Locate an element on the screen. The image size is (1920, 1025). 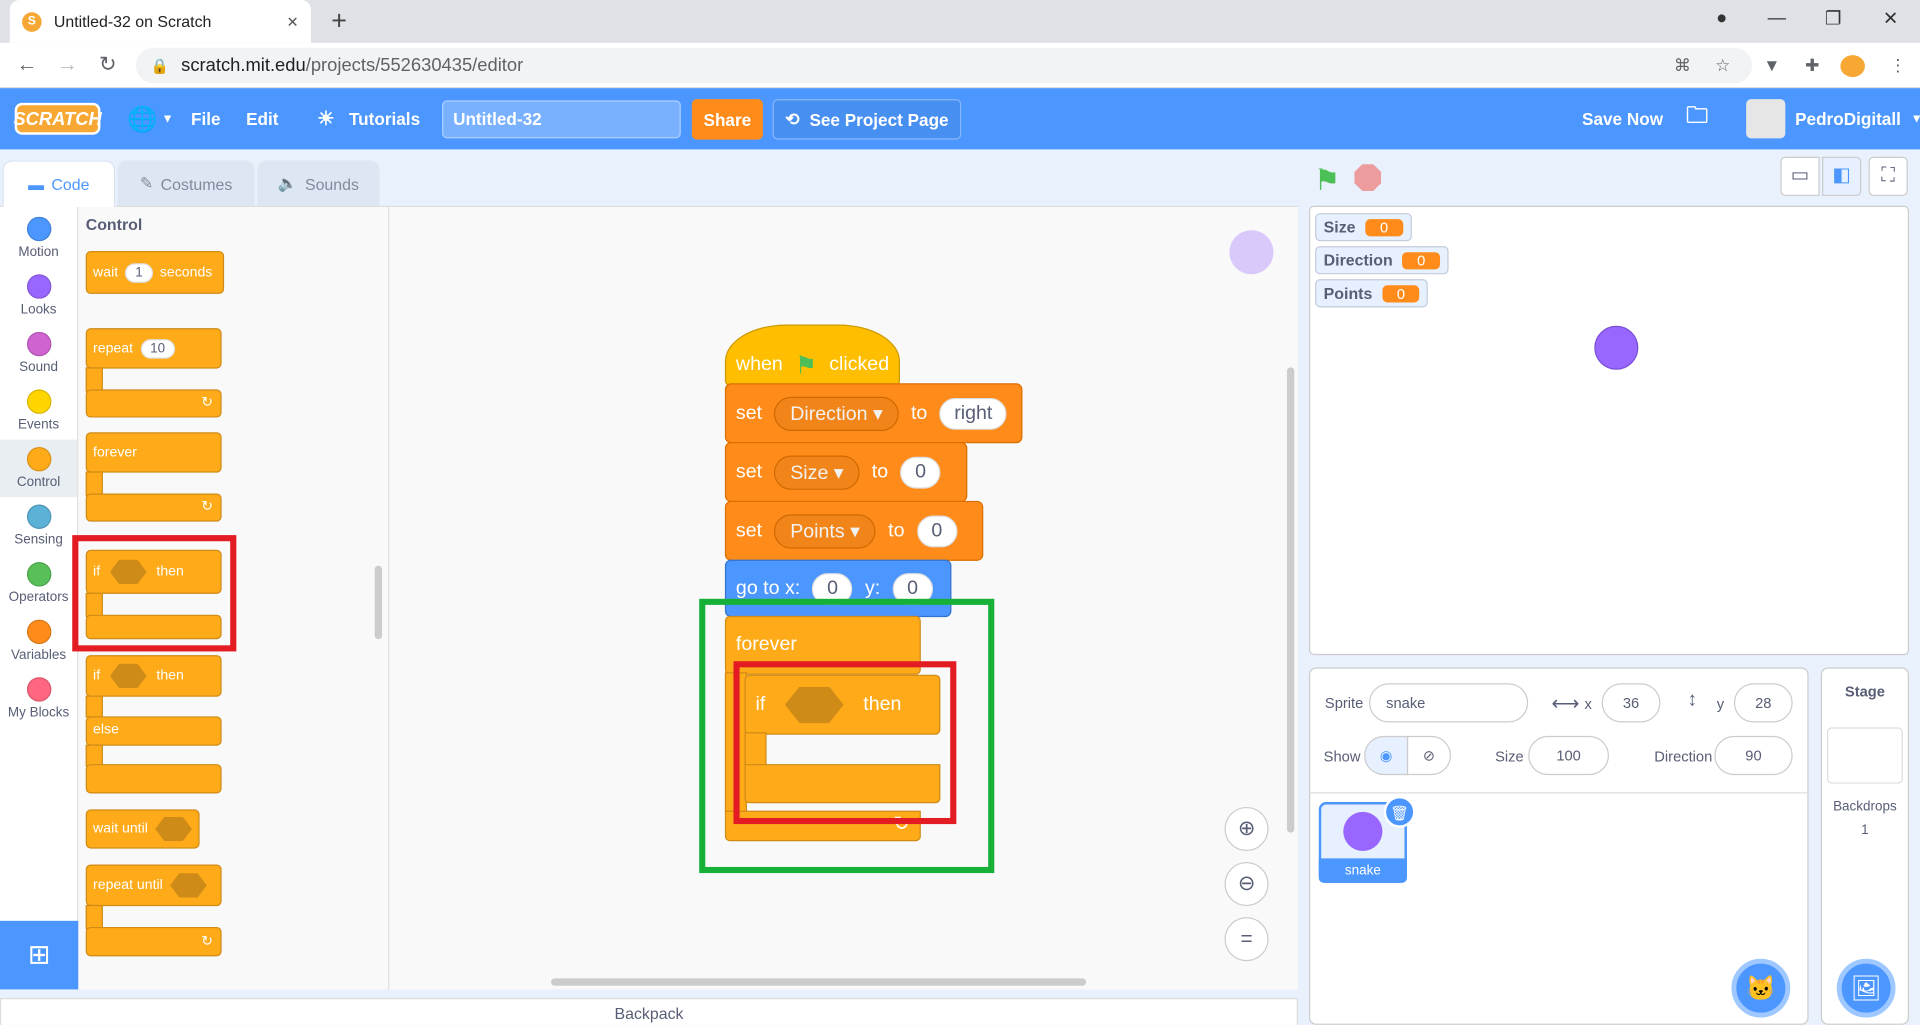
stop-sign-icon is located at coordinates (1368, 178).